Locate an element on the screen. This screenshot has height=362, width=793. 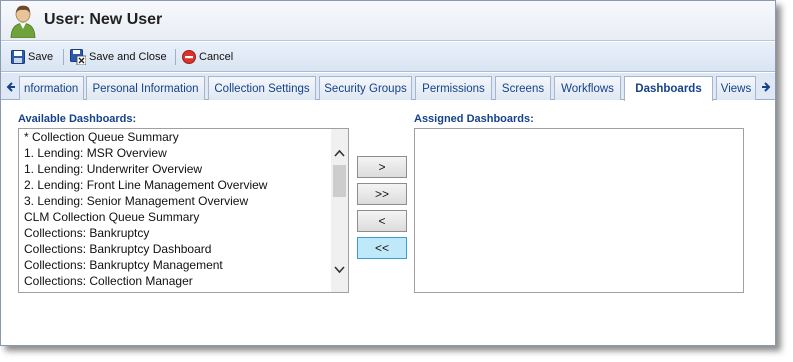
scroll-tabs-right-icon is located at coordinates (765, 87).